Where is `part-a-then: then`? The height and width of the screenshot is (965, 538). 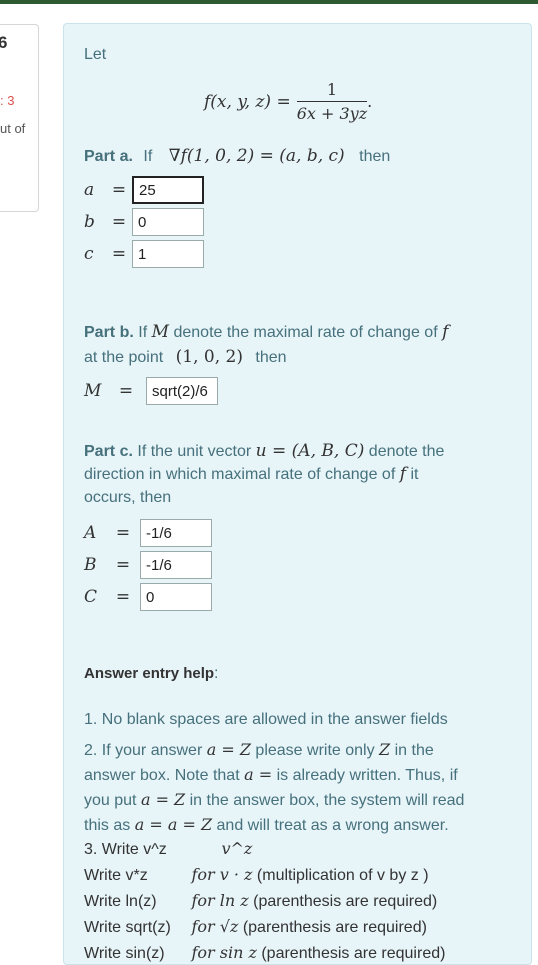 part-a-then: then is located at coordinates (375, 156).